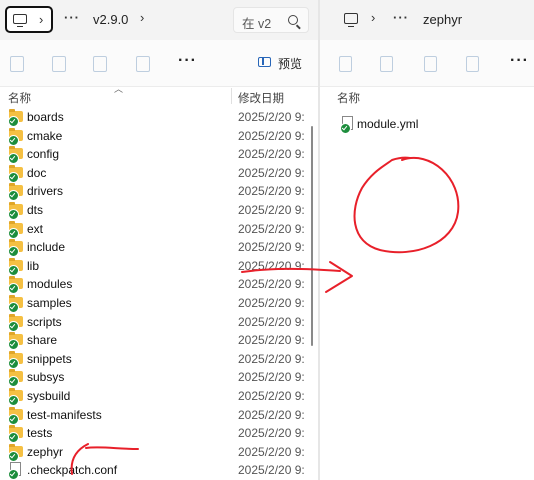  What do you see at coordinates (45, 451) in the screenshot?
I see `file-name: zephyr` at bounding box center [45, 451].